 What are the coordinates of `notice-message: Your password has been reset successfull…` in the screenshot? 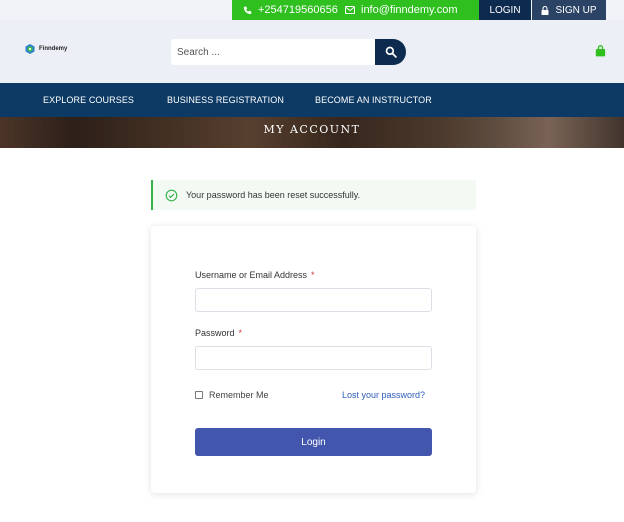 It's located at (273, 195).